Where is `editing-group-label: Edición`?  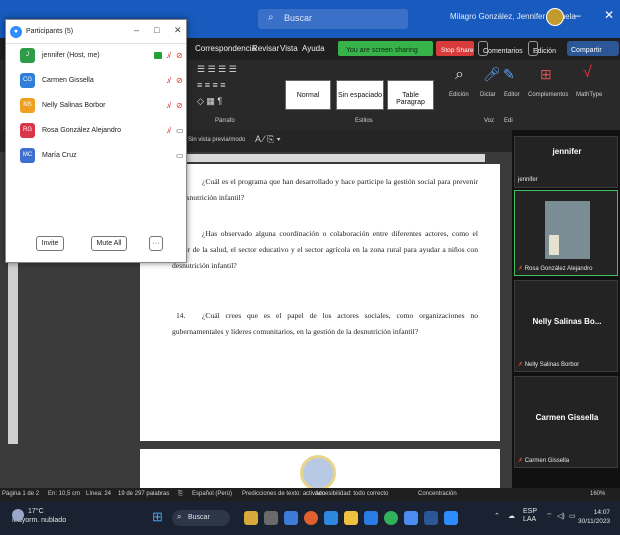
editing-group-label: Edición is located at coordinates (459, 95).